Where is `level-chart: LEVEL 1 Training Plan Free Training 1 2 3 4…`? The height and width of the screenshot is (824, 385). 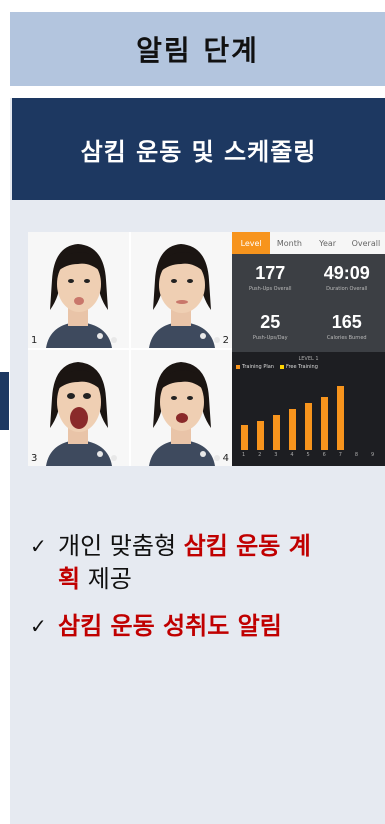
level-chart: LEVEL 1 Training Plan Free Training 1 2 3 4… is located at coordinates (308, 409).